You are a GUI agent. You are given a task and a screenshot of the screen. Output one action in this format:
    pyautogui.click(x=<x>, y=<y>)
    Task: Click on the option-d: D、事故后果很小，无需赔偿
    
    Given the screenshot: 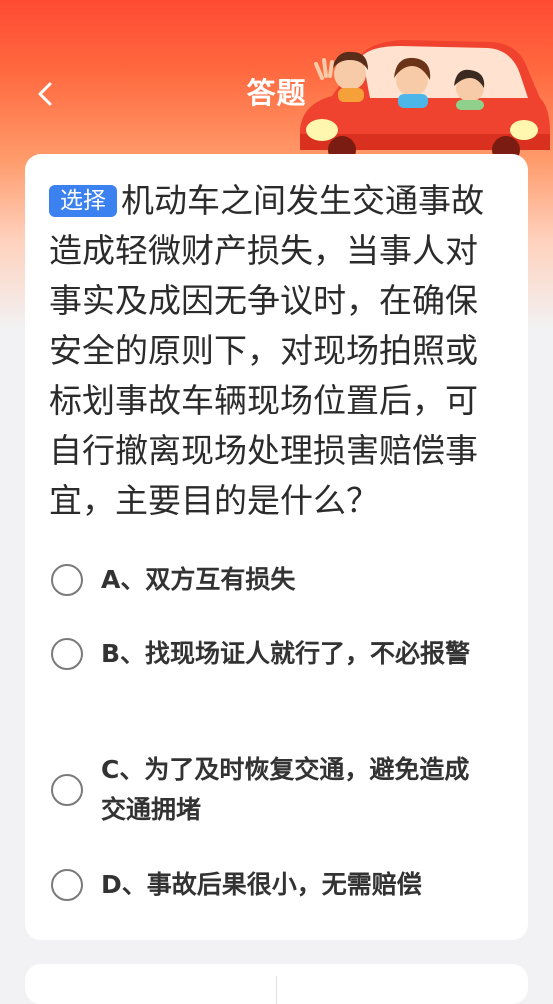 What is the action you would take?
    pyautogui.click(x=271, y=885)
    